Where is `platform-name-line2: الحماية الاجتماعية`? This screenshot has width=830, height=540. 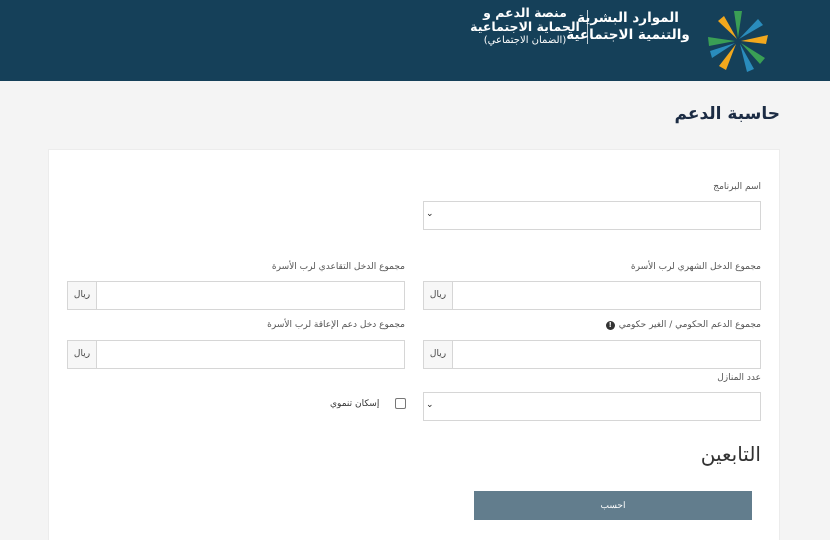
platform-name-line2: الحماية الاجتماعية is located at coordinates (525, 26).